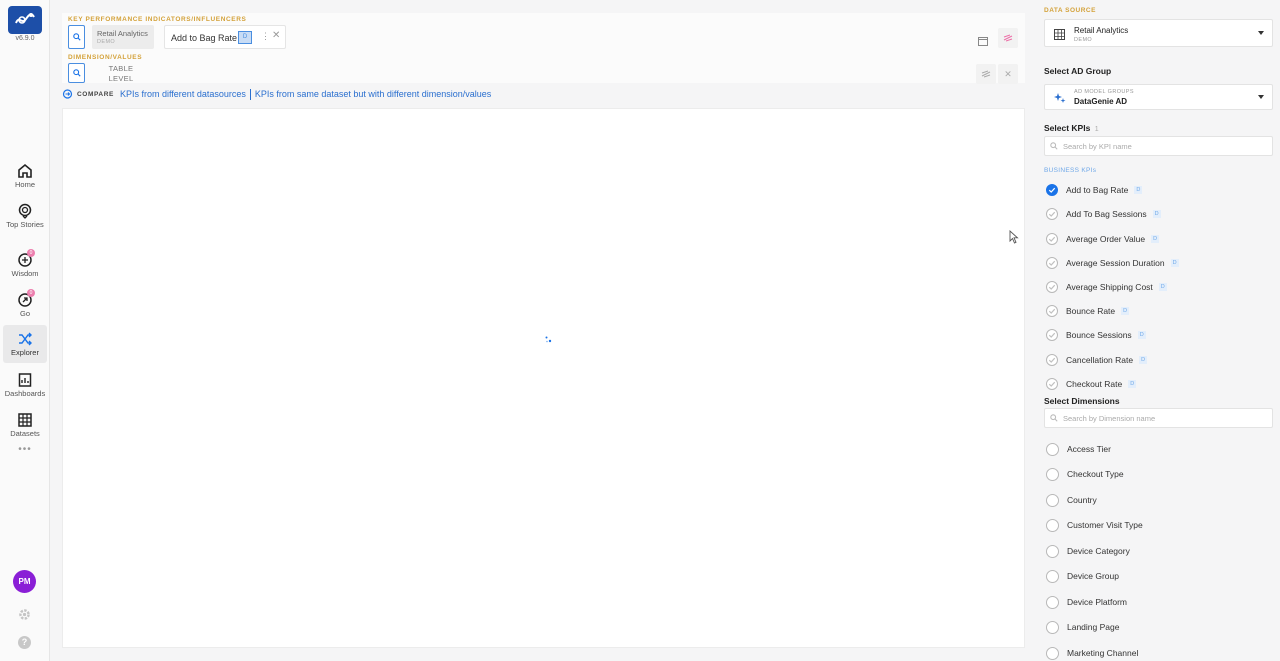 Image resolution: width=1280 pixels, height=661 pixels. I want to click on nav-top-stories: Top Stories, so click(25, 219).